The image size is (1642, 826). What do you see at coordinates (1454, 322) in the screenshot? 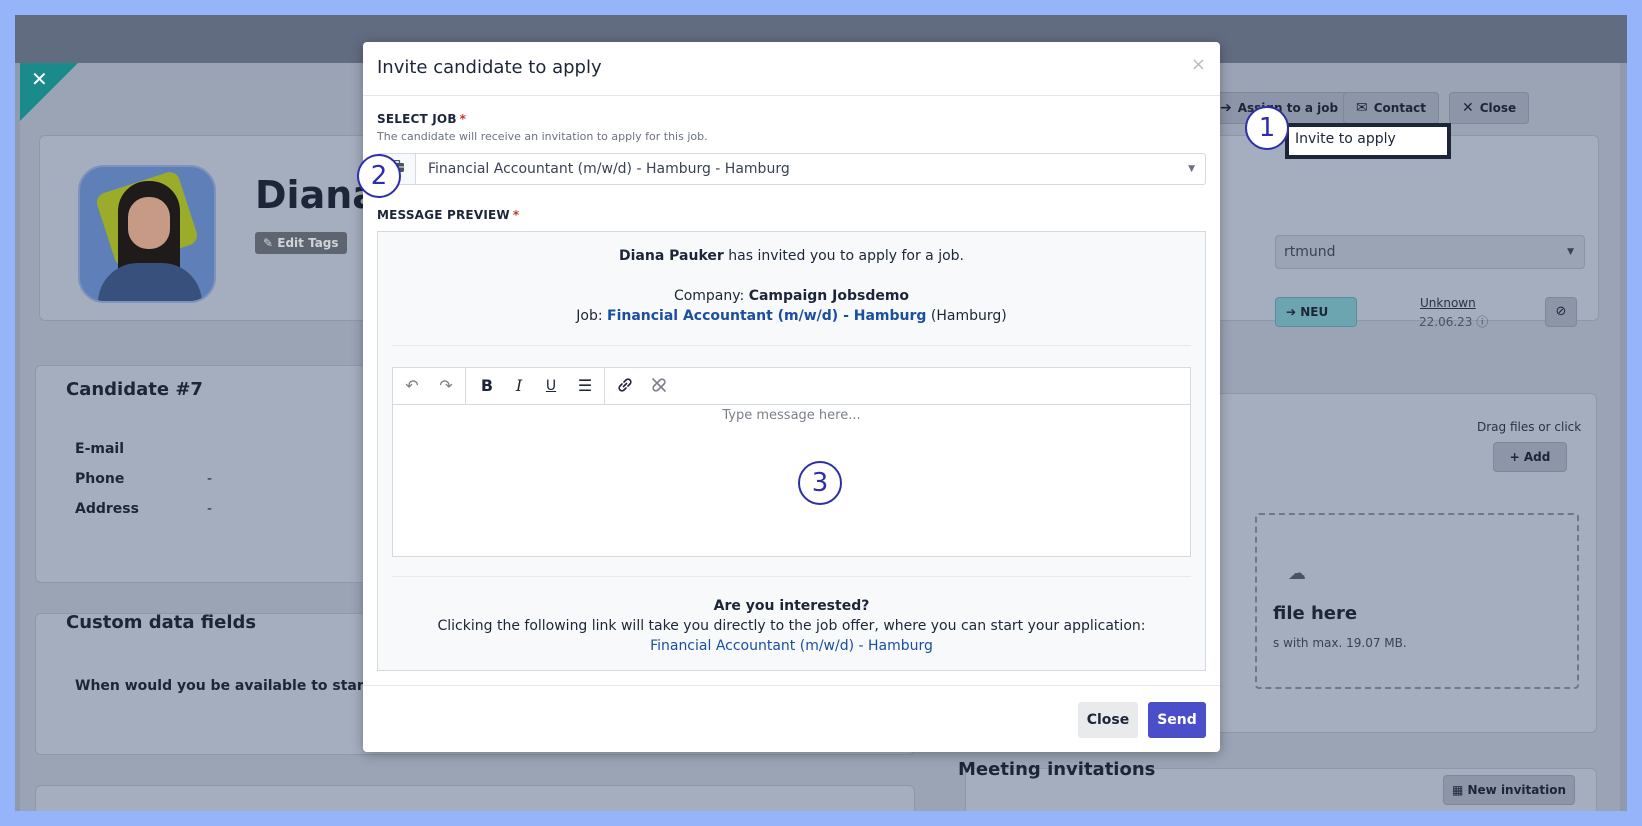
I see `source-date: 22.06.23 ⓘ` at bounding box center [1454, 322].